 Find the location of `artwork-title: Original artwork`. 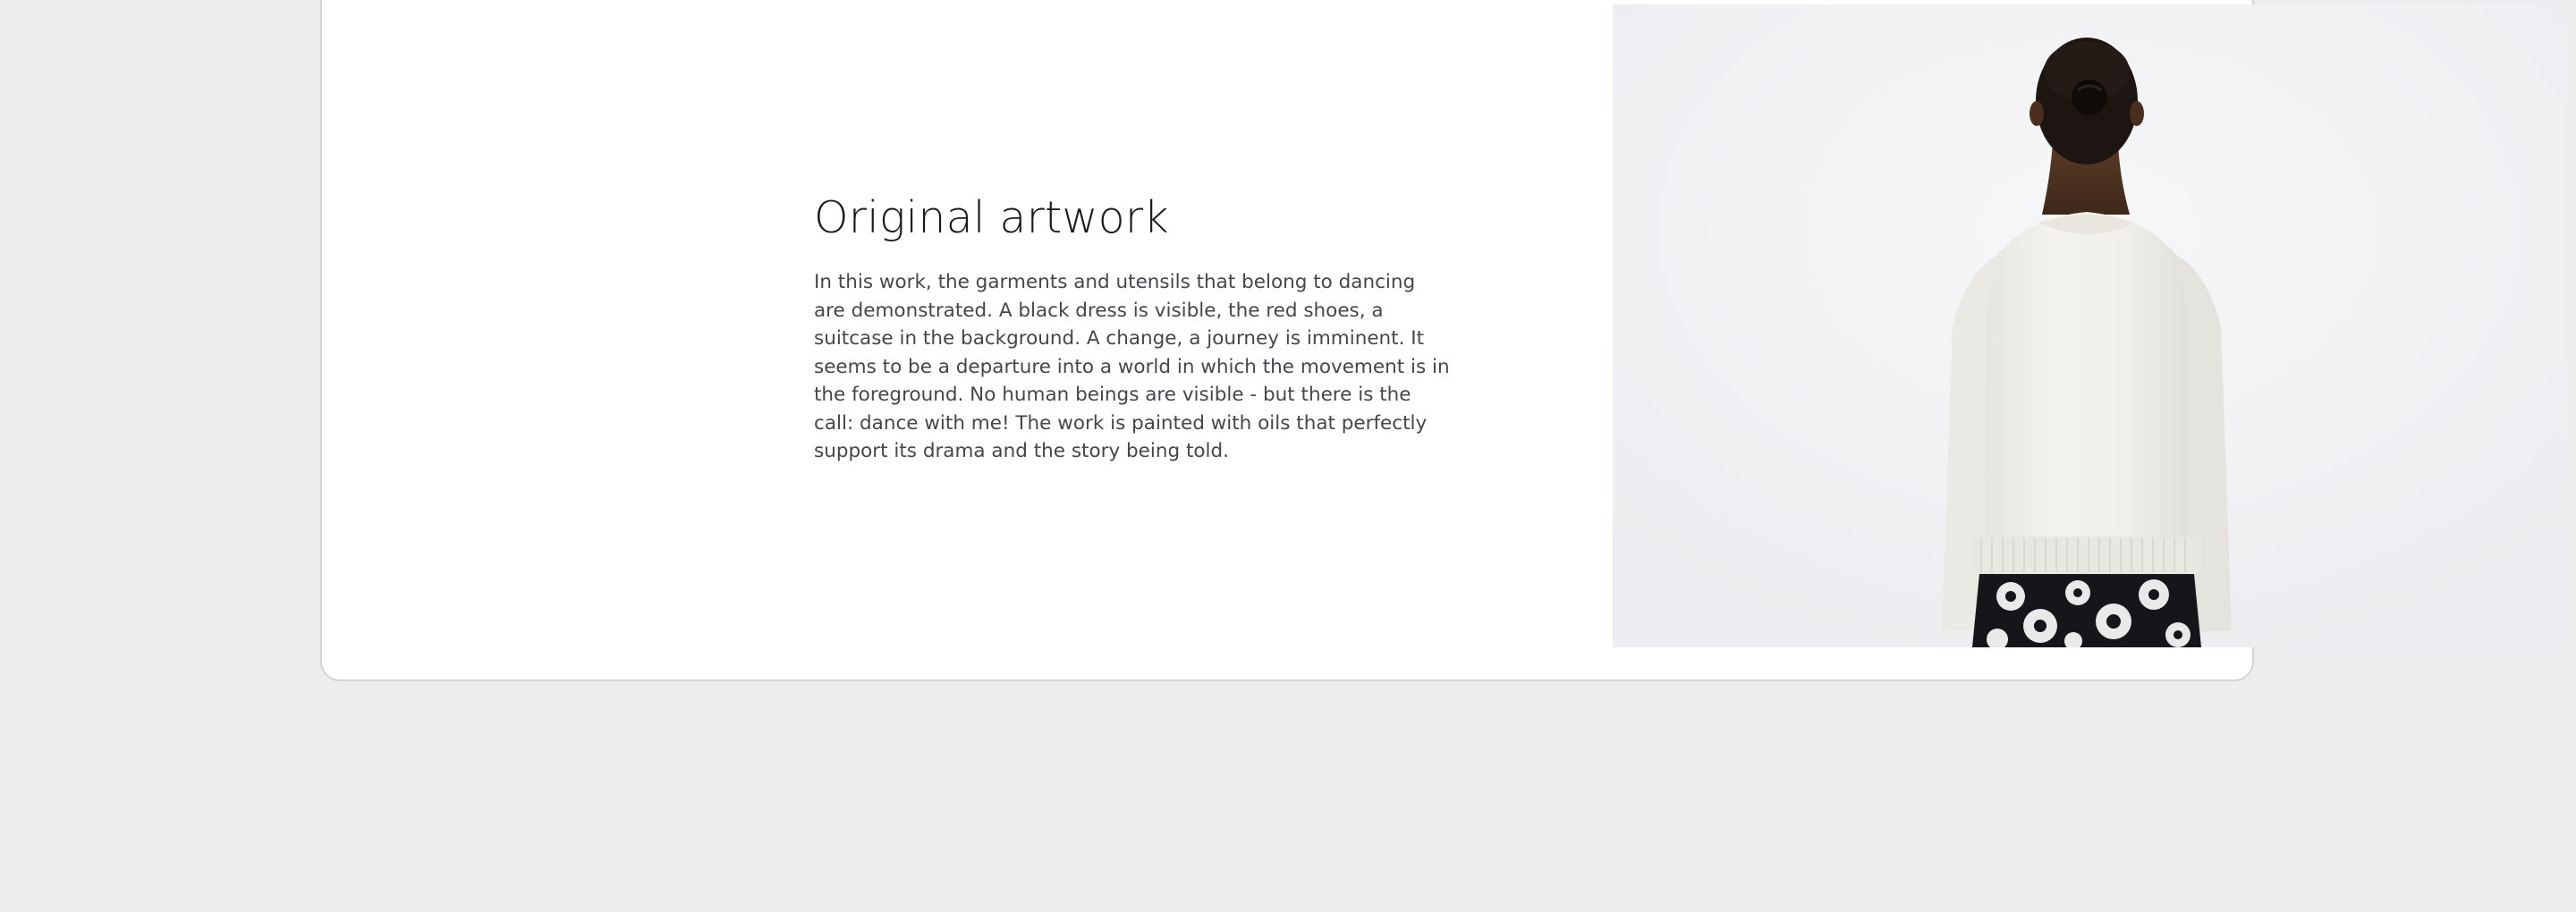

artwork-title: Original artwork is located at coordinates (991, 218).